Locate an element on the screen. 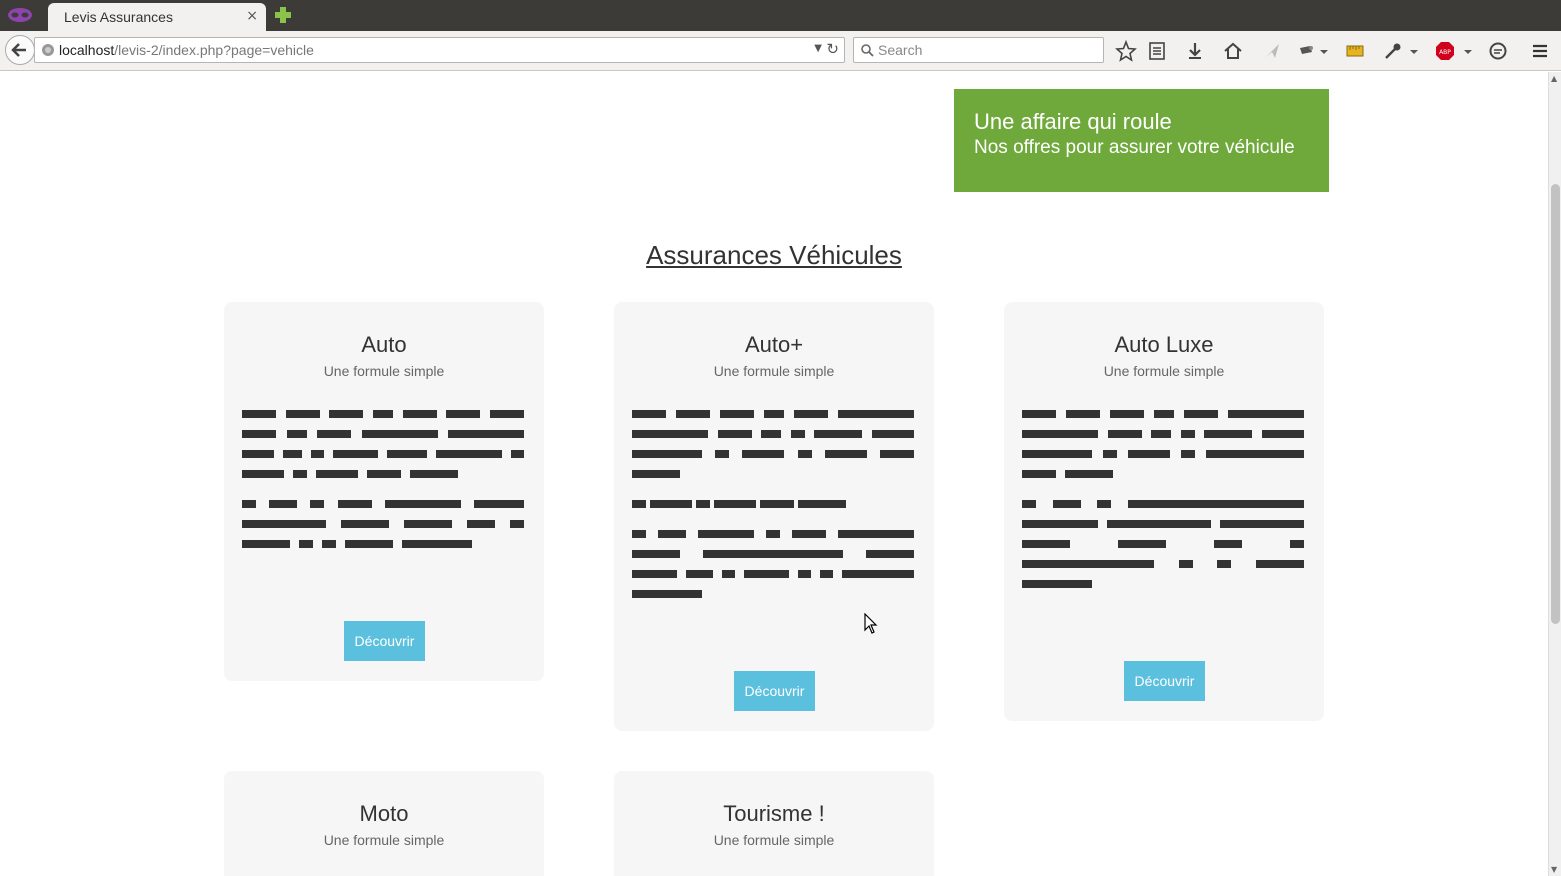 Image resolution: width=1561 pixels, height=876 pixels. chat-icon is located at coordinates (1498, 51).